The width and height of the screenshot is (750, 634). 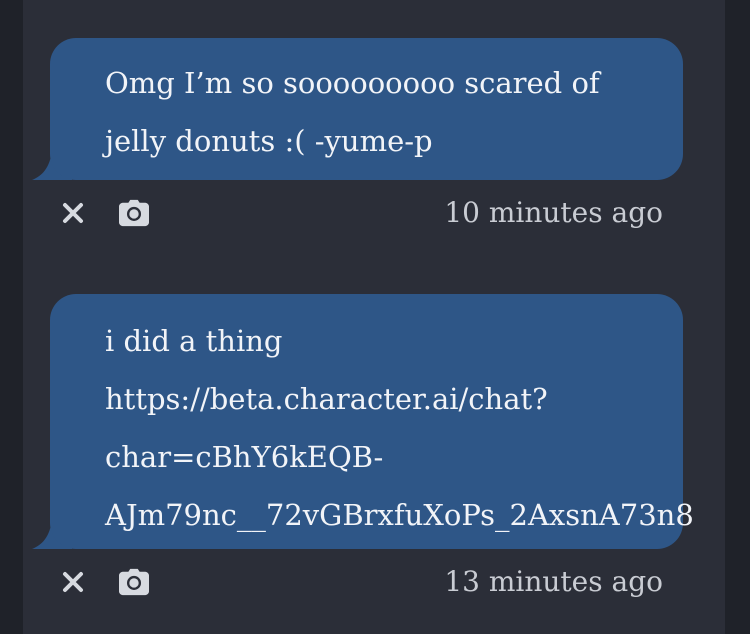 What do you see at coordinates (379, 399) in the screenshot?
I see `message-link: https://beta.character.ai/chat?` at bounding box center [379, 399].